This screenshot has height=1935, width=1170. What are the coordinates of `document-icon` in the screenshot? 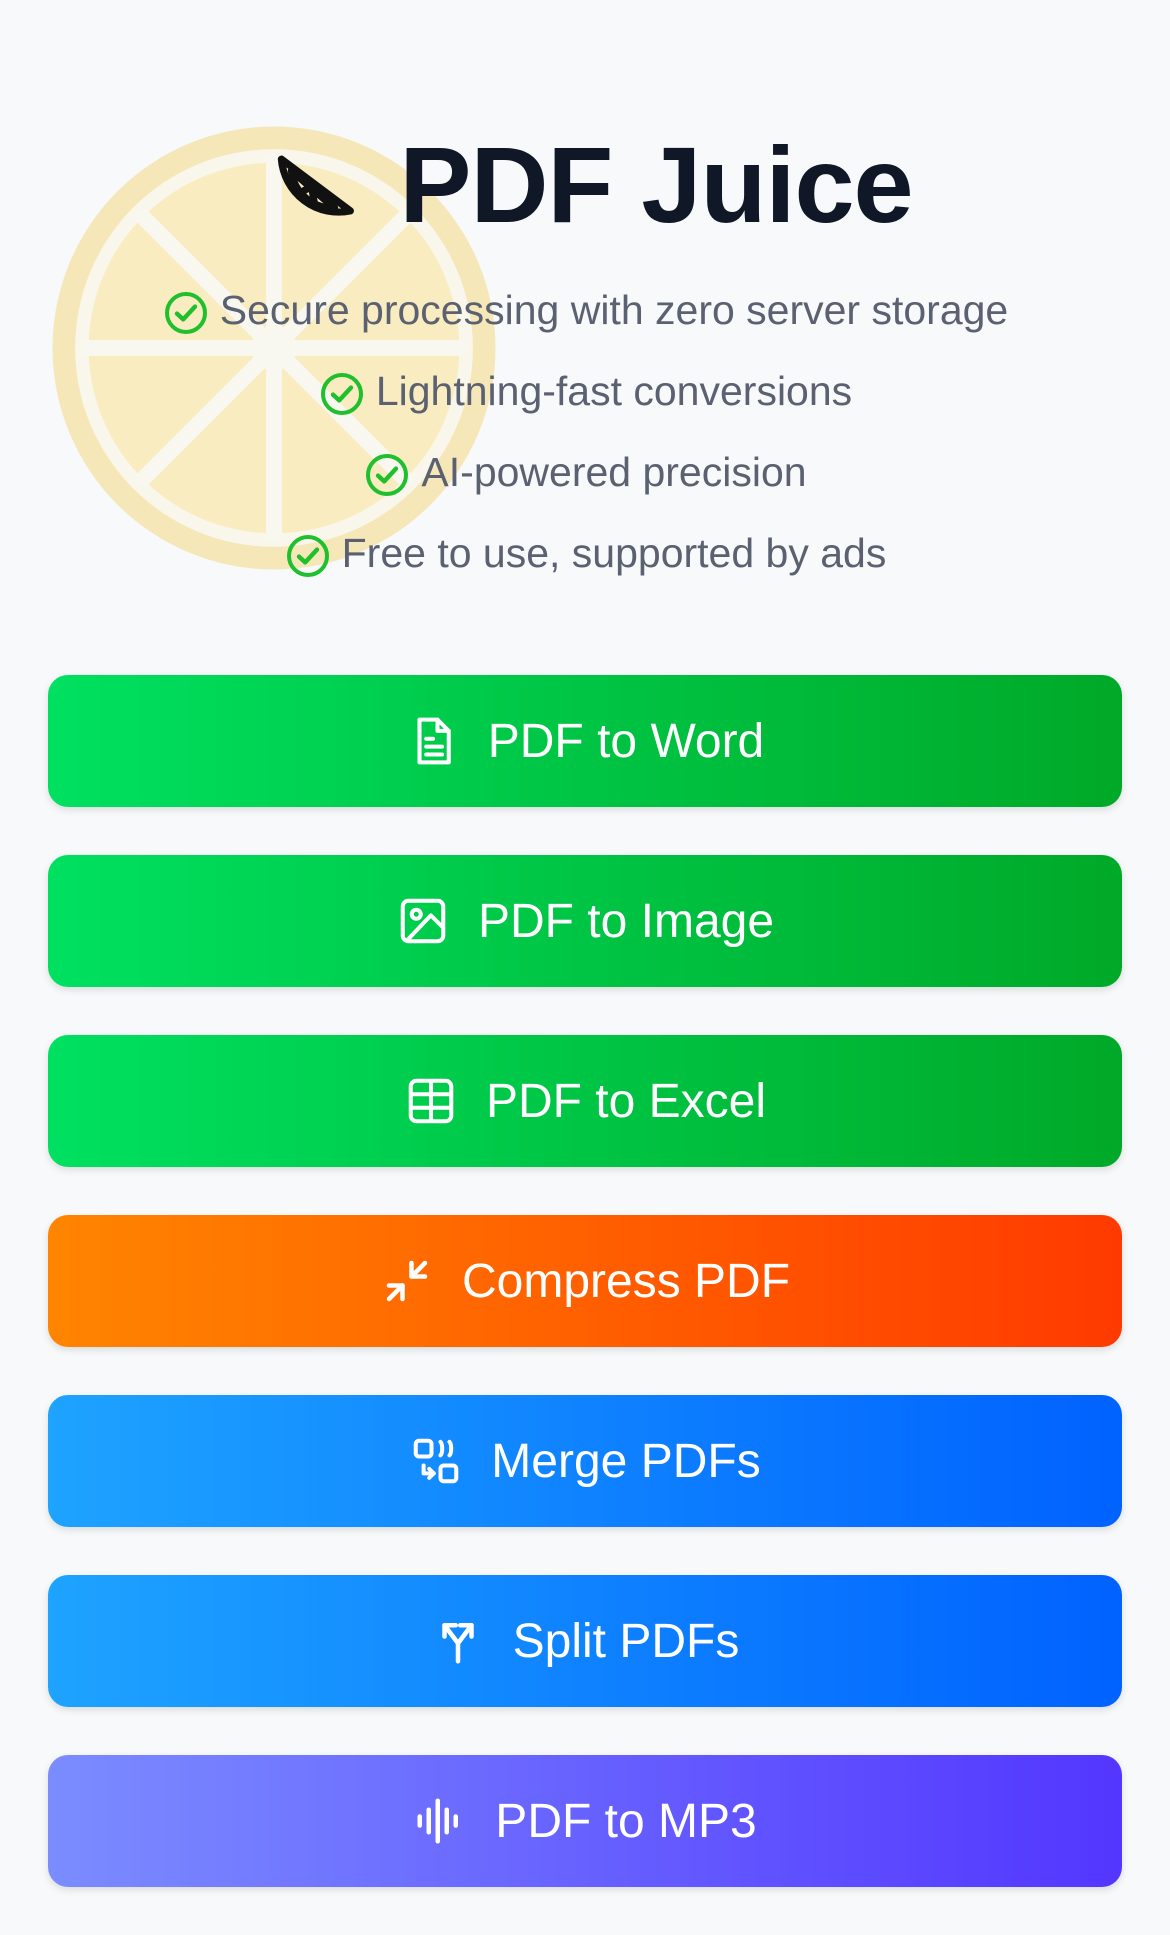 It's located at (434, 741).